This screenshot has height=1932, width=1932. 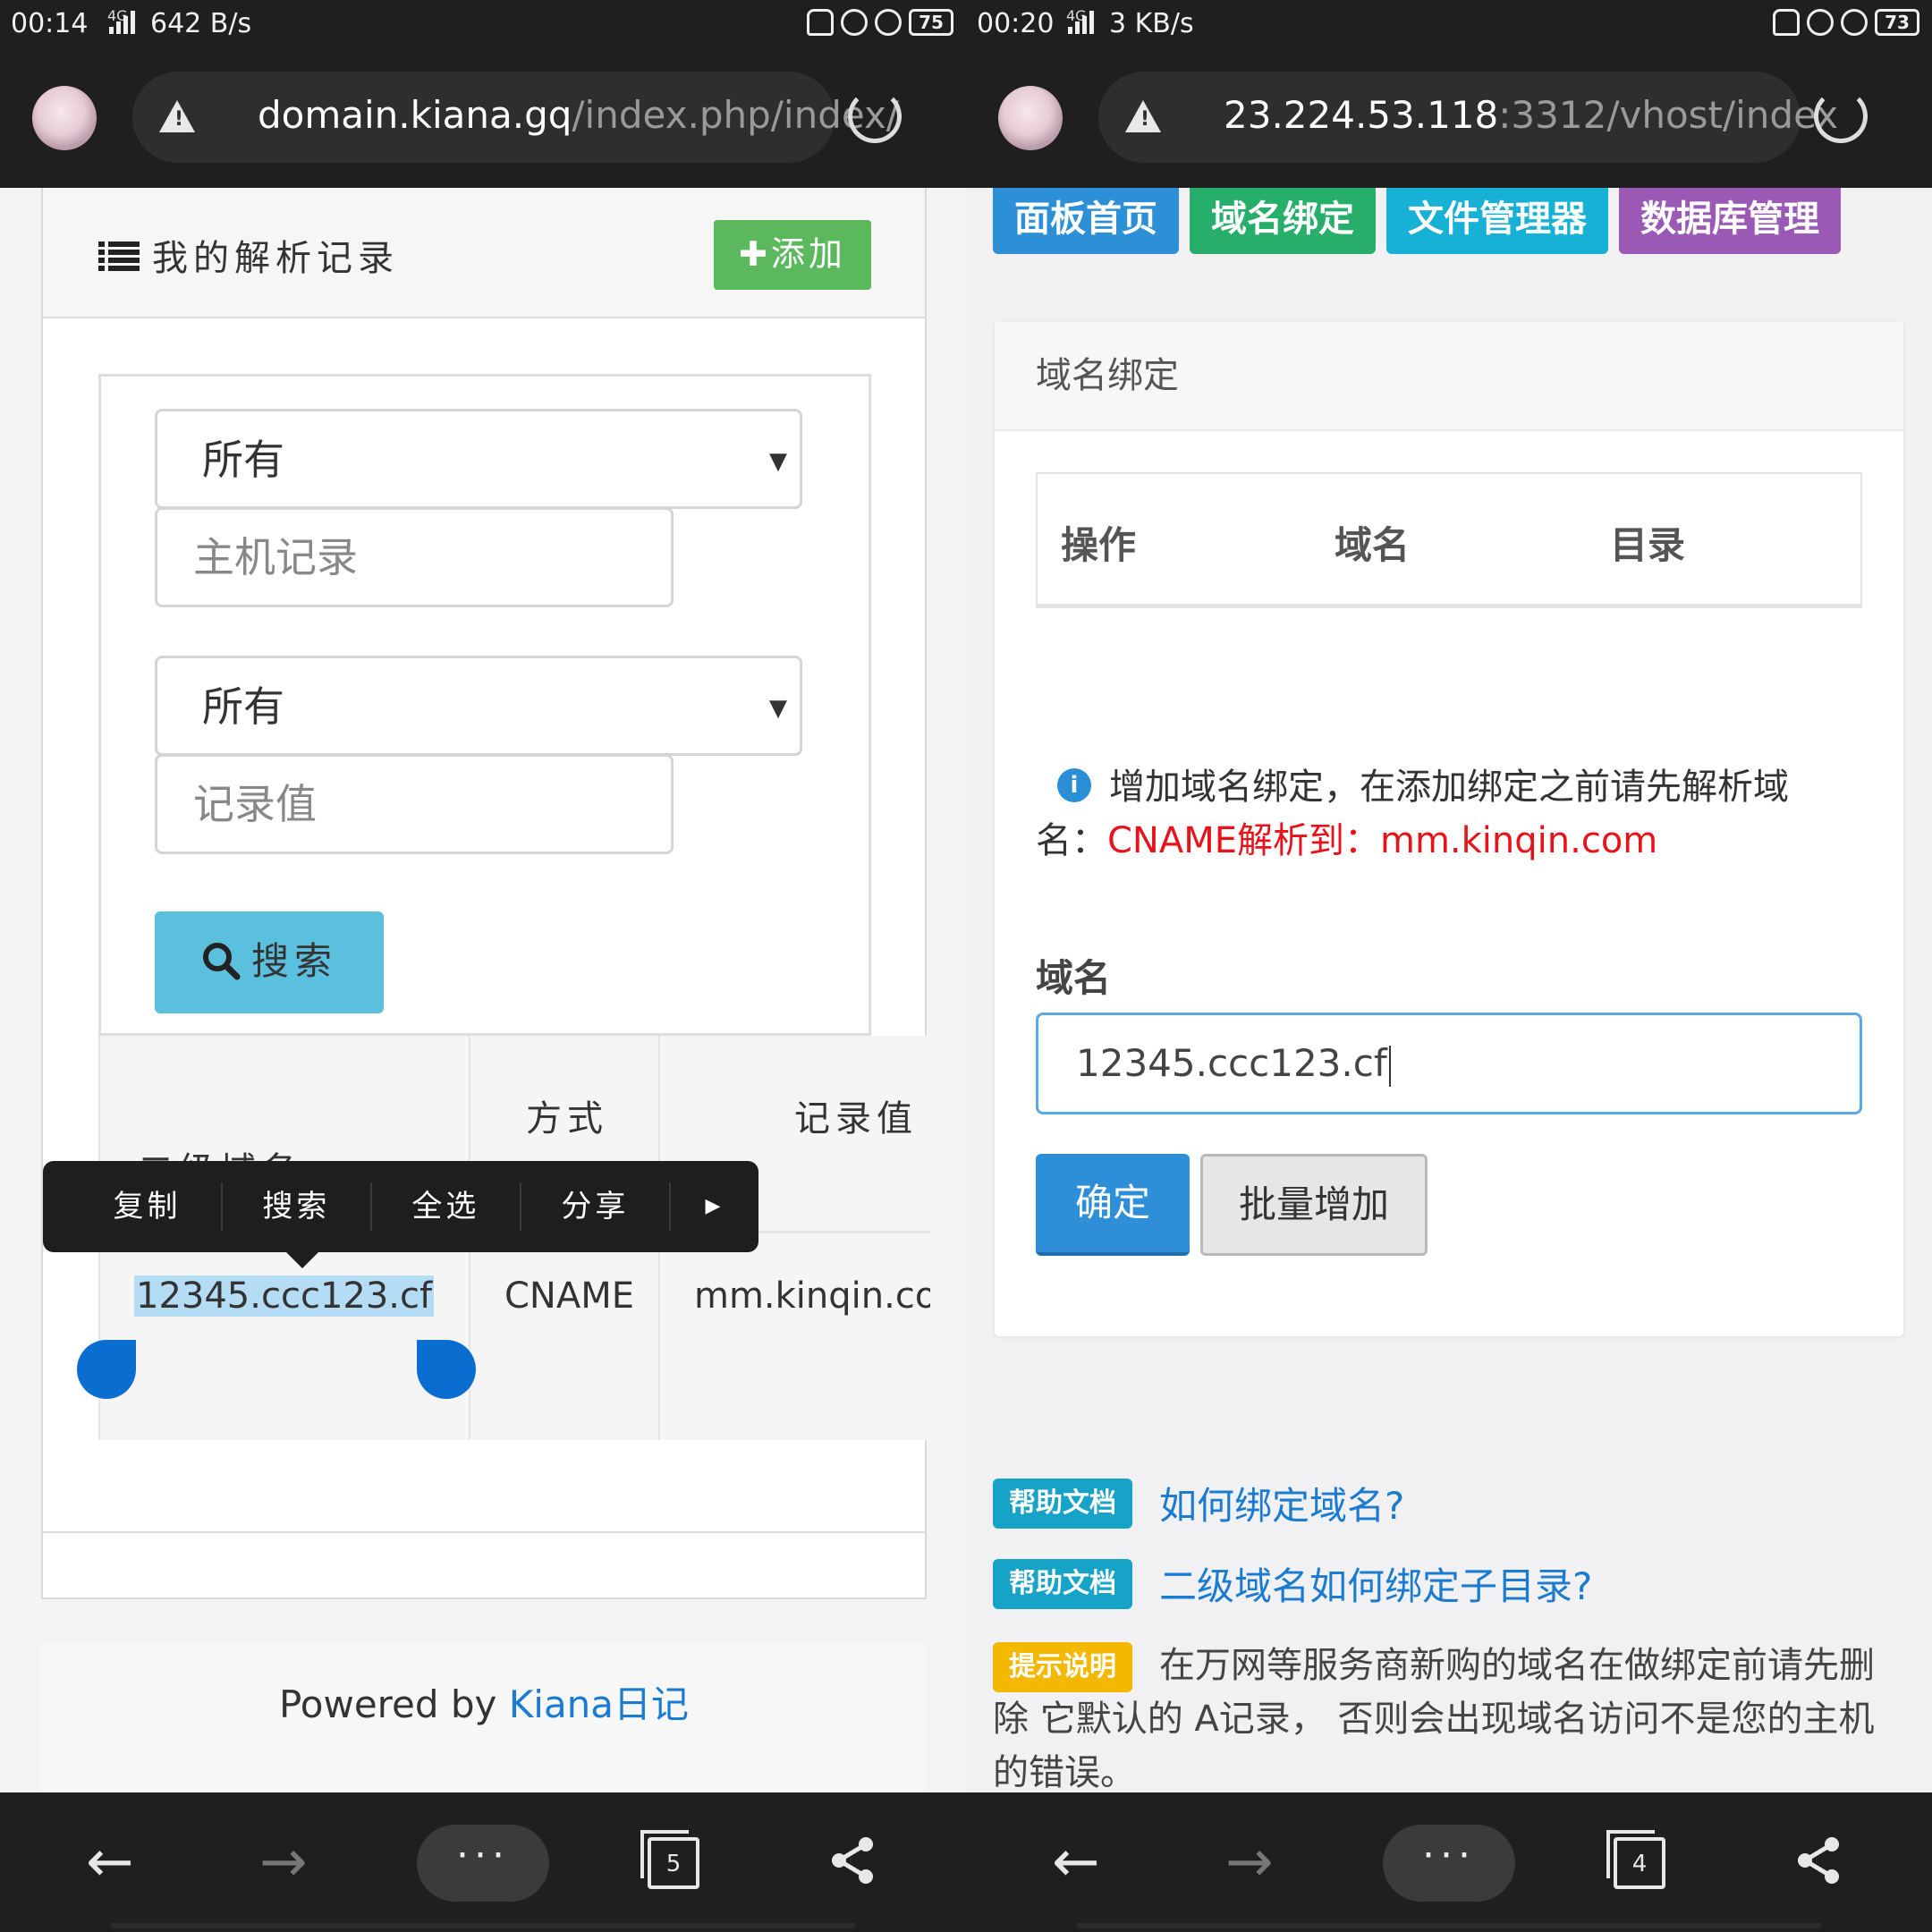 I want to click on clock: 00:14, so click(x=50, y=23).